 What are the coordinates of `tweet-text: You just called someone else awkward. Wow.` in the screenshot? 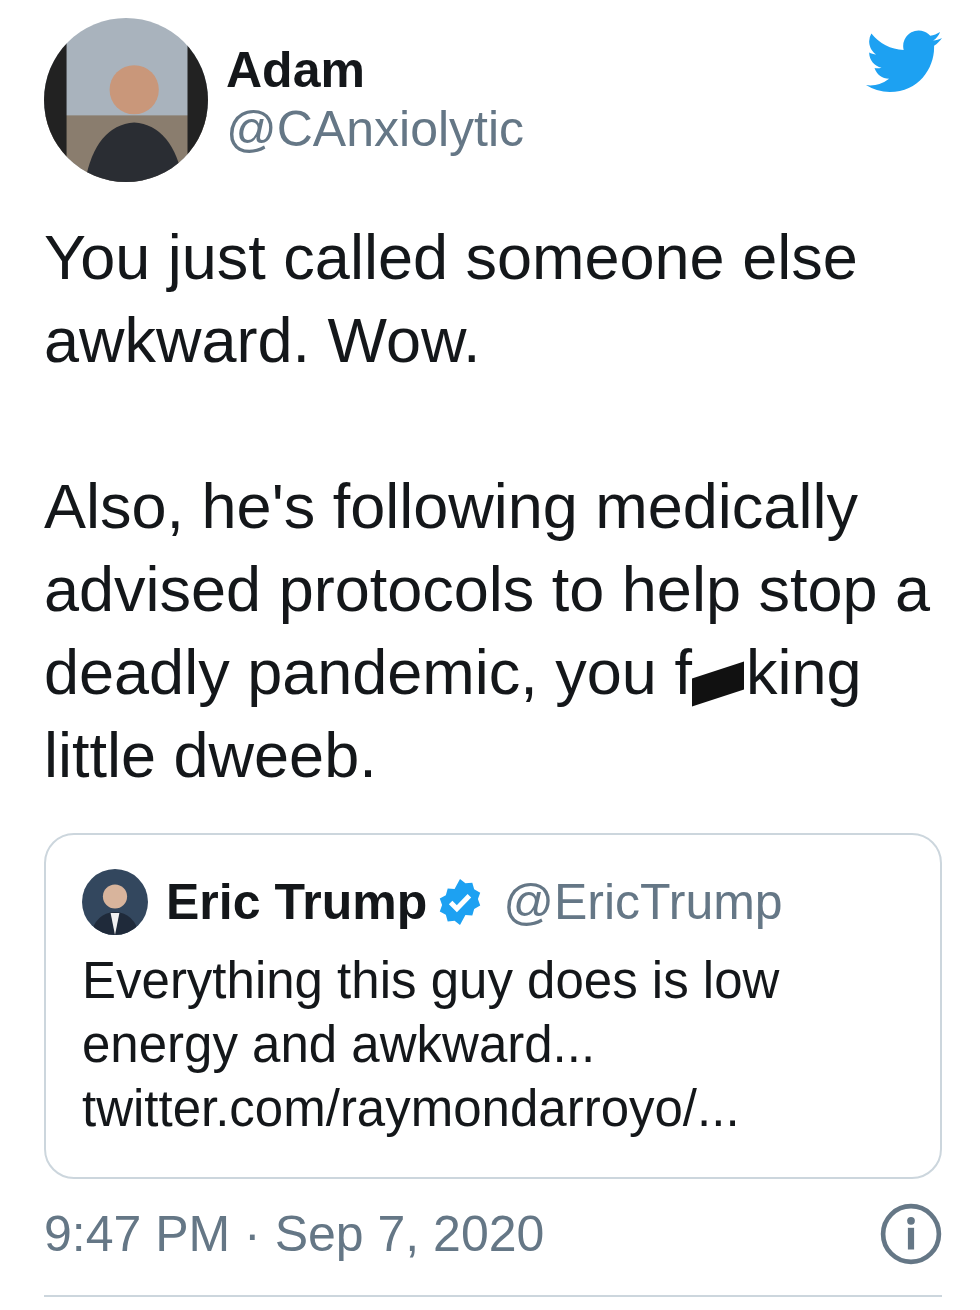 It's located at (451, 299).